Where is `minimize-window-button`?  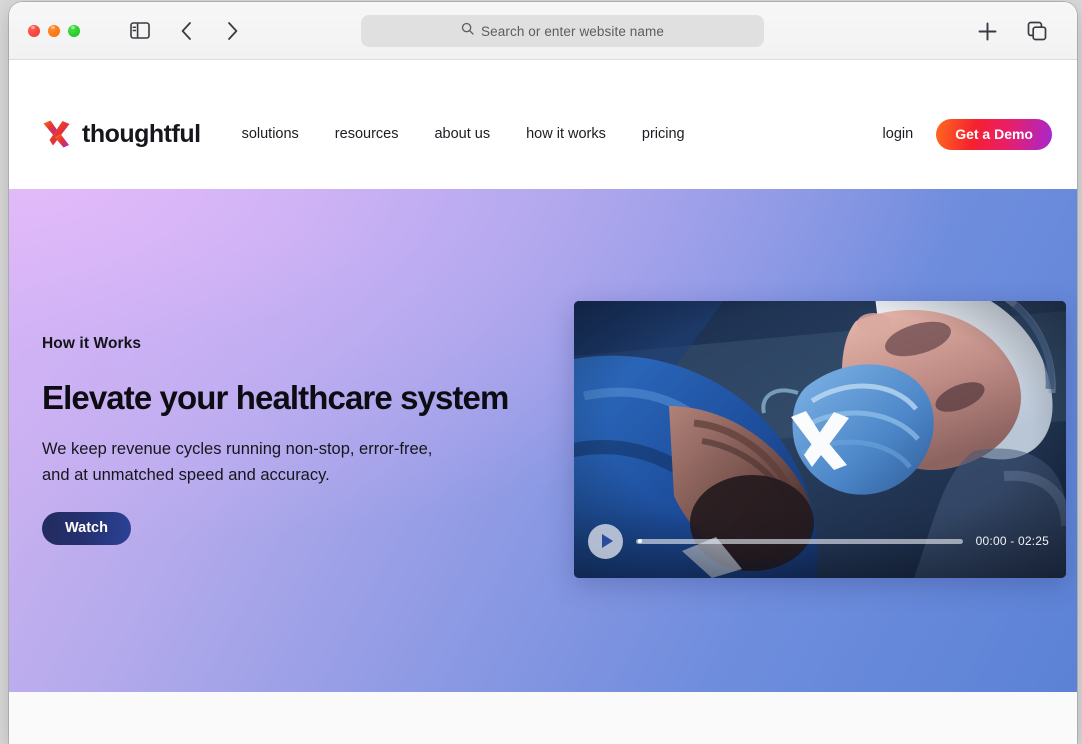 minimize-window-button is located at coordinates (54, 30).